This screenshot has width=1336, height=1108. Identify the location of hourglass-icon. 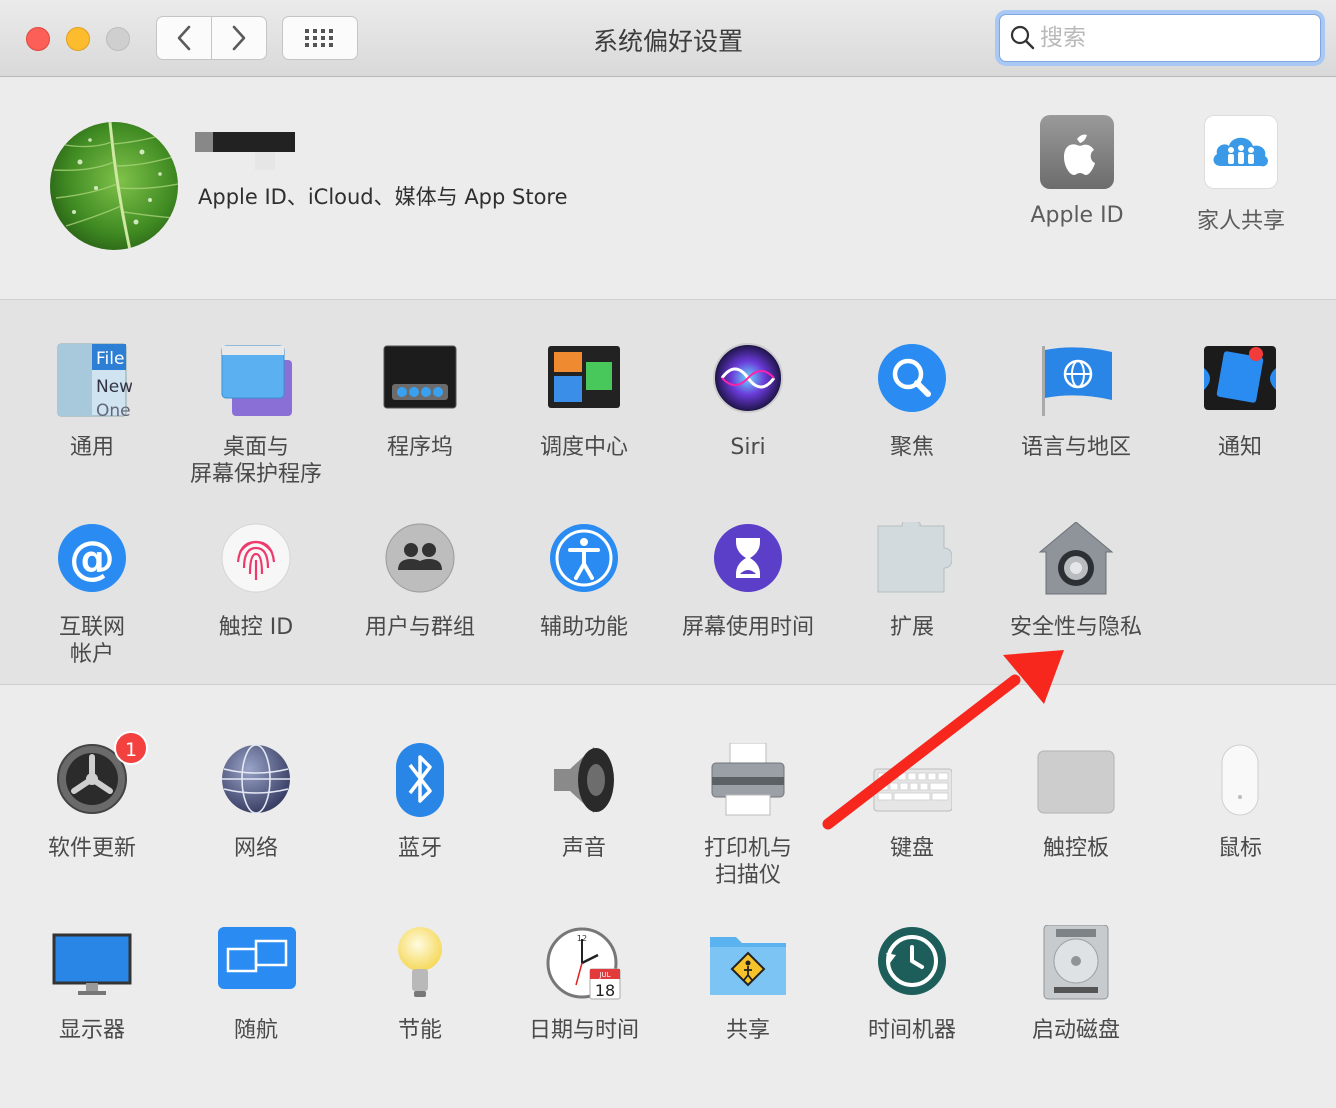
(748, 562).